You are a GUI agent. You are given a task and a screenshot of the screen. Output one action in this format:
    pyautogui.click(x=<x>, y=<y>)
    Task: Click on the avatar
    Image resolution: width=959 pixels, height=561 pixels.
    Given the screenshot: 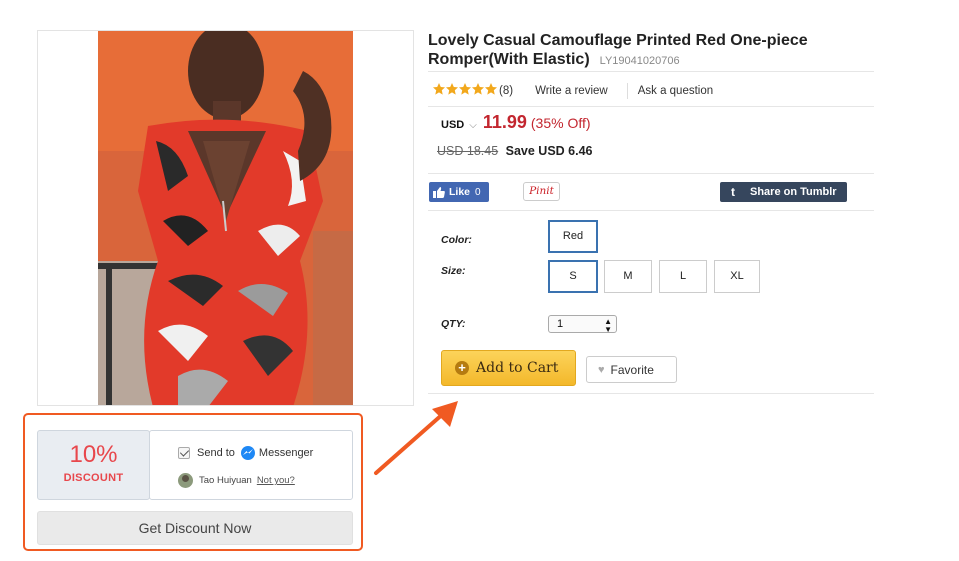 What is the action you would take?
    pyautogui.click(x=185, y=480)
    